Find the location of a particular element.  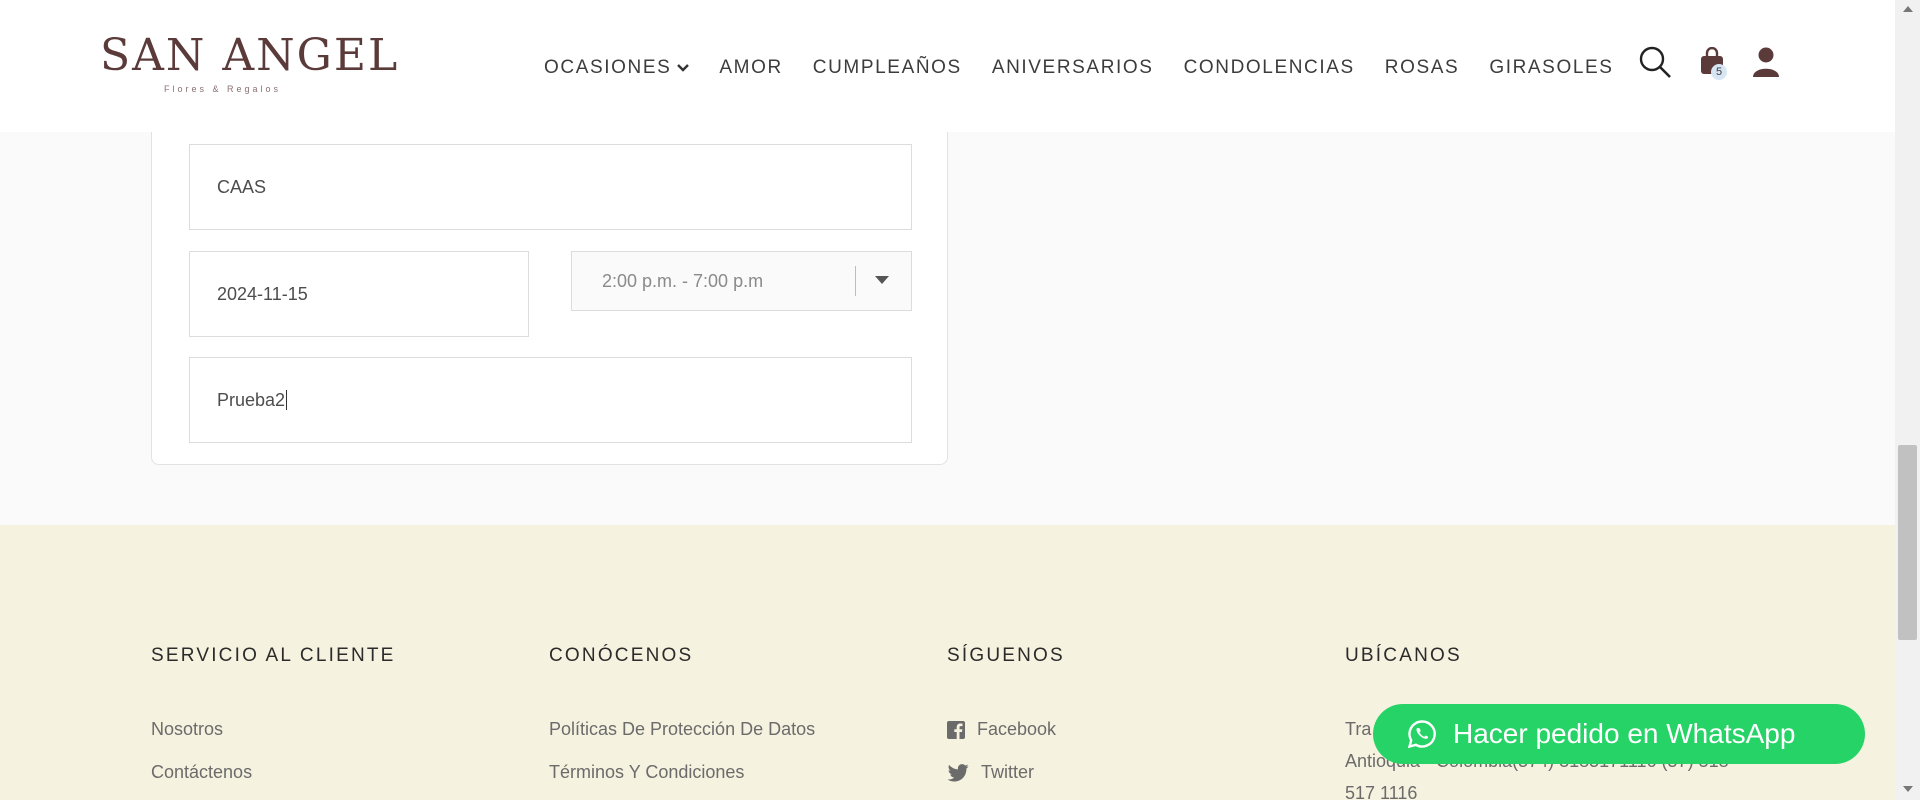

footer-link-nosotros: Nosotros is located at coordinates (187, 729).